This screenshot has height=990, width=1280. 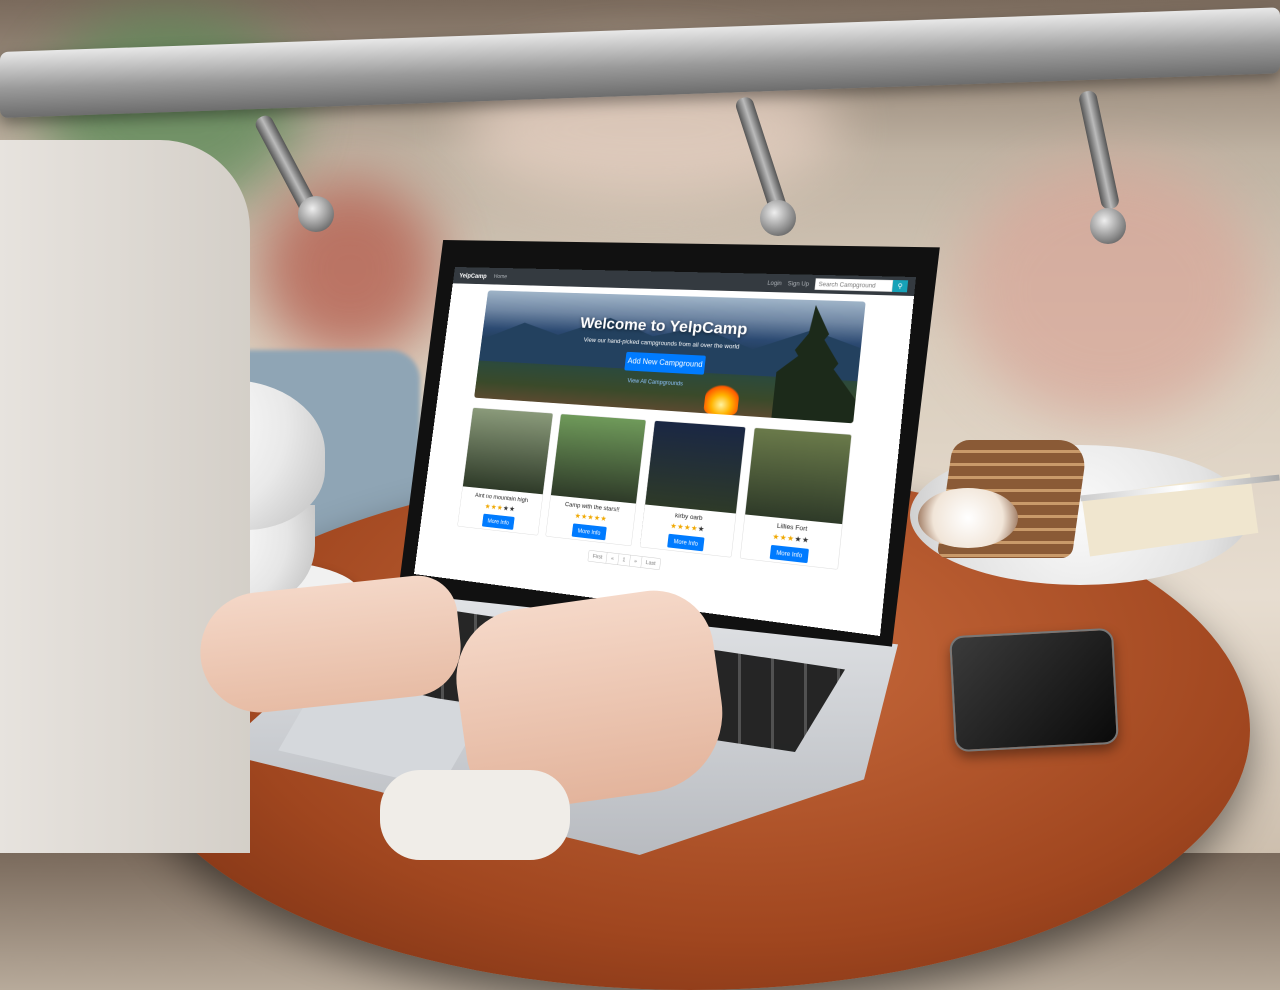 I want to click on campground-card: Aint no mountain high ★★★★★ More Info, so click(x=505, y=471).